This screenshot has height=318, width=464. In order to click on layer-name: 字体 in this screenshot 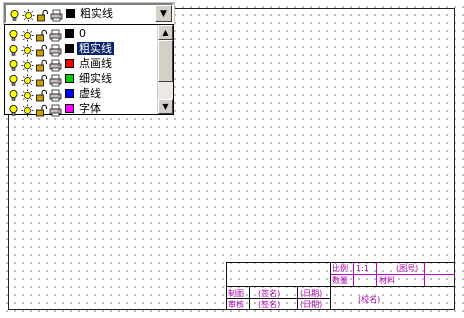, I will do `click(90, 108)`.